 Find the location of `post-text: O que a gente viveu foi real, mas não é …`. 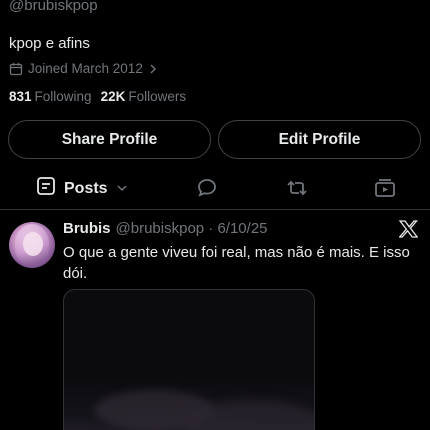

post-text: O que a gente viveu foi real, mas não é … is located at coordinates (236, 263).